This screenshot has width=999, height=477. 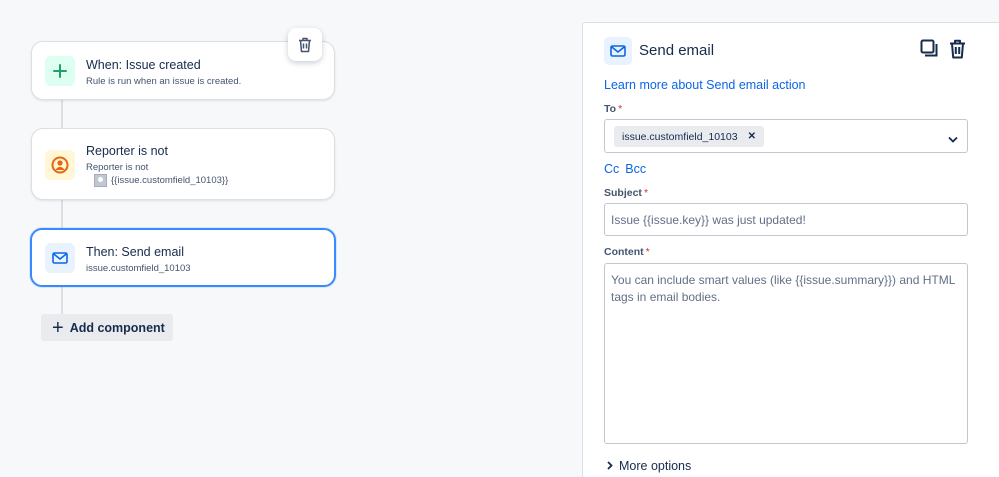 I want to click on condition-title: Reporter is not, so click(x=127, y=151).